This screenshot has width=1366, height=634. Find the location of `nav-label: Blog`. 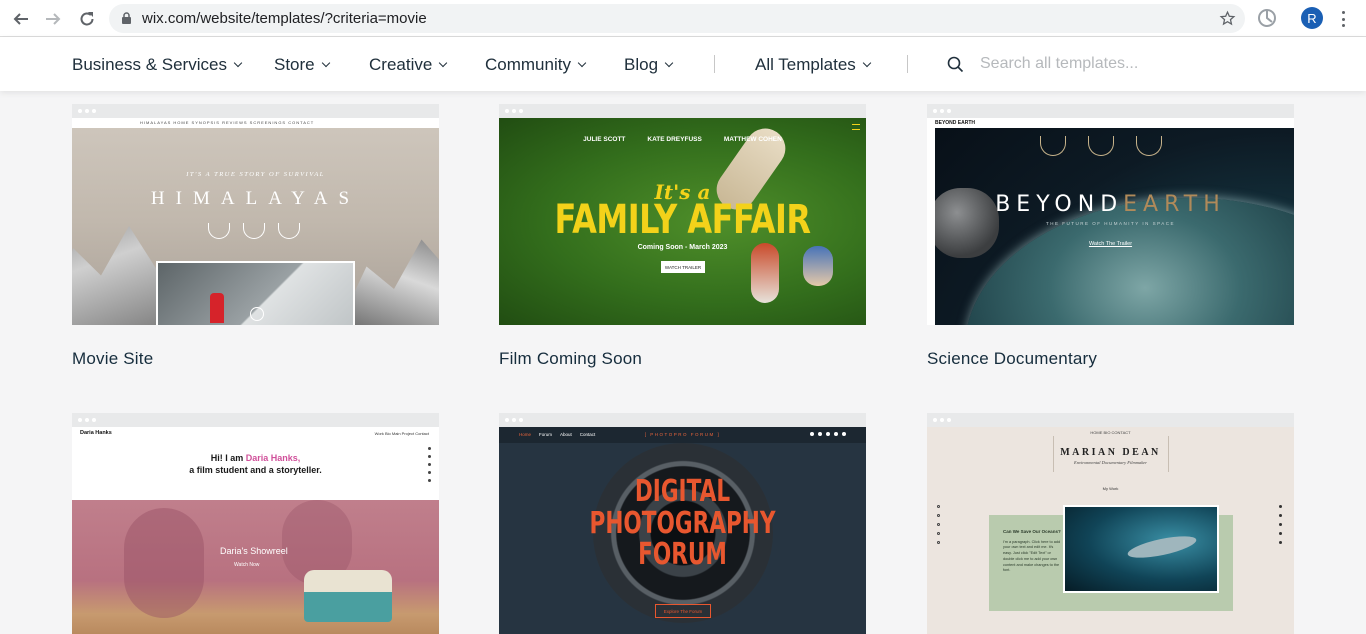

nav-label: Blog is located at coordinates (641, 64).